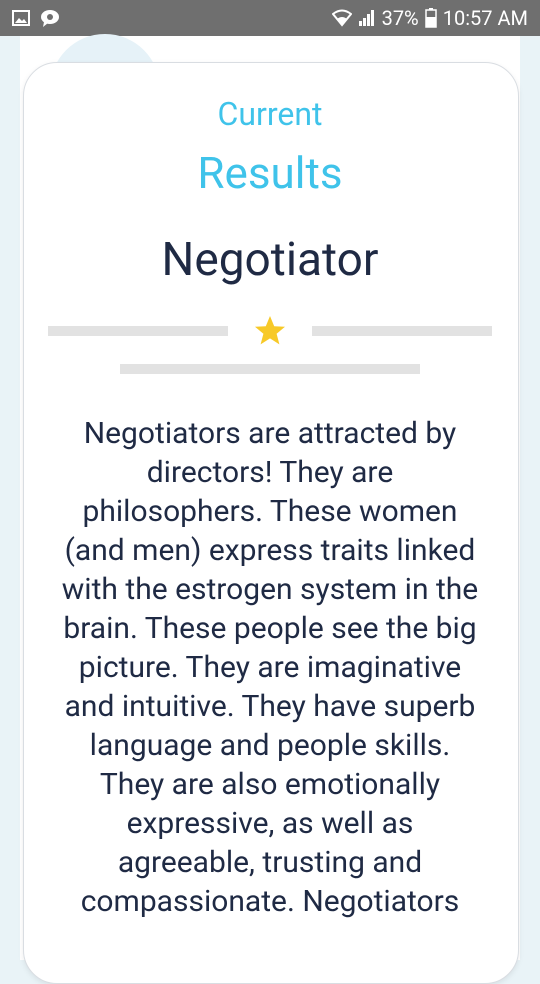  What do you see at coordinates (270, 18) in the screenshot?
I see `status-bar: 37% 10:57 AM` at bounding box center [270, 18].